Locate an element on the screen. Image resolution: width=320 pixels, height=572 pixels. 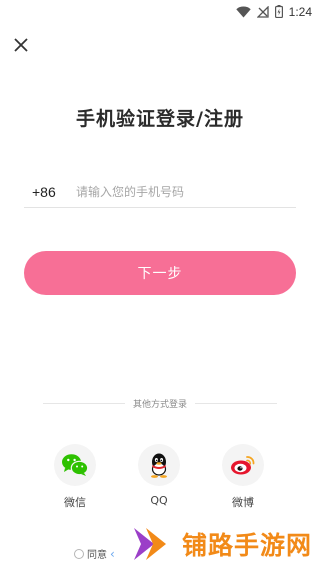
divider-line-left is located at coordinates (84, 403).